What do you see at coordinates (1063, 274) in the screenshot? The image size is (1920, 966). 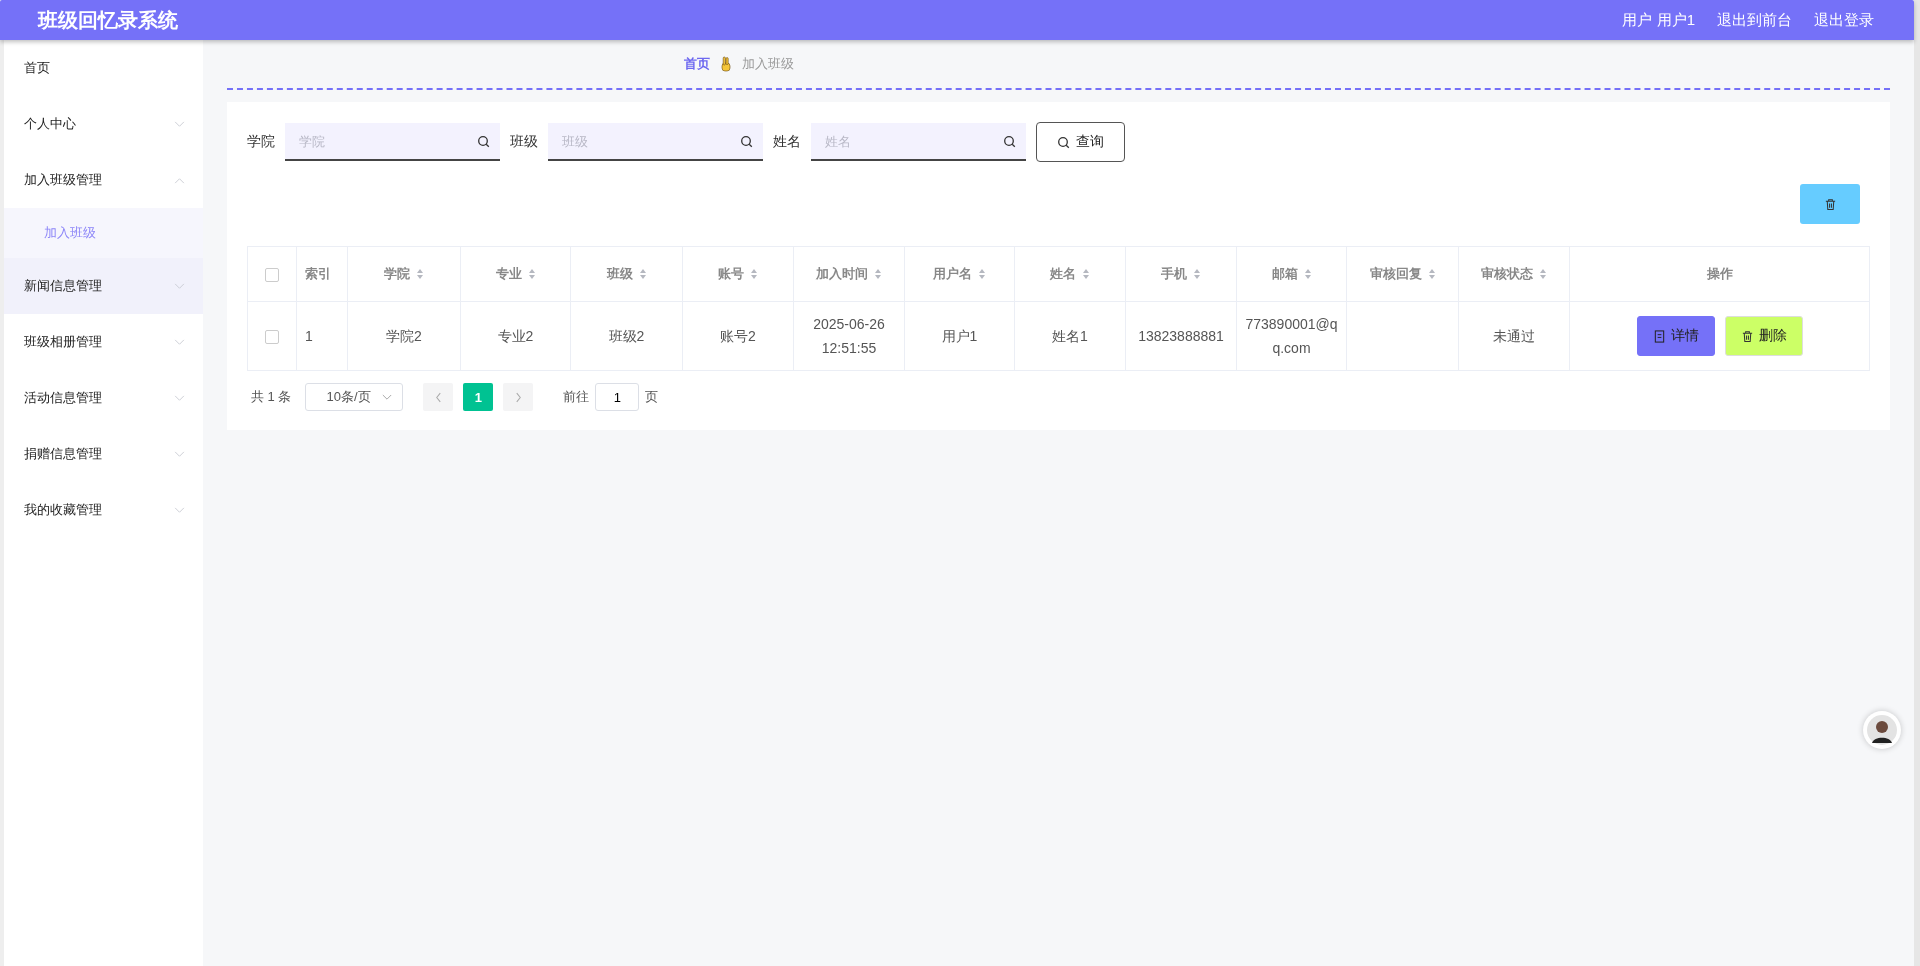 I see `column-header: 姓名` at bounding box center [1063, 274].